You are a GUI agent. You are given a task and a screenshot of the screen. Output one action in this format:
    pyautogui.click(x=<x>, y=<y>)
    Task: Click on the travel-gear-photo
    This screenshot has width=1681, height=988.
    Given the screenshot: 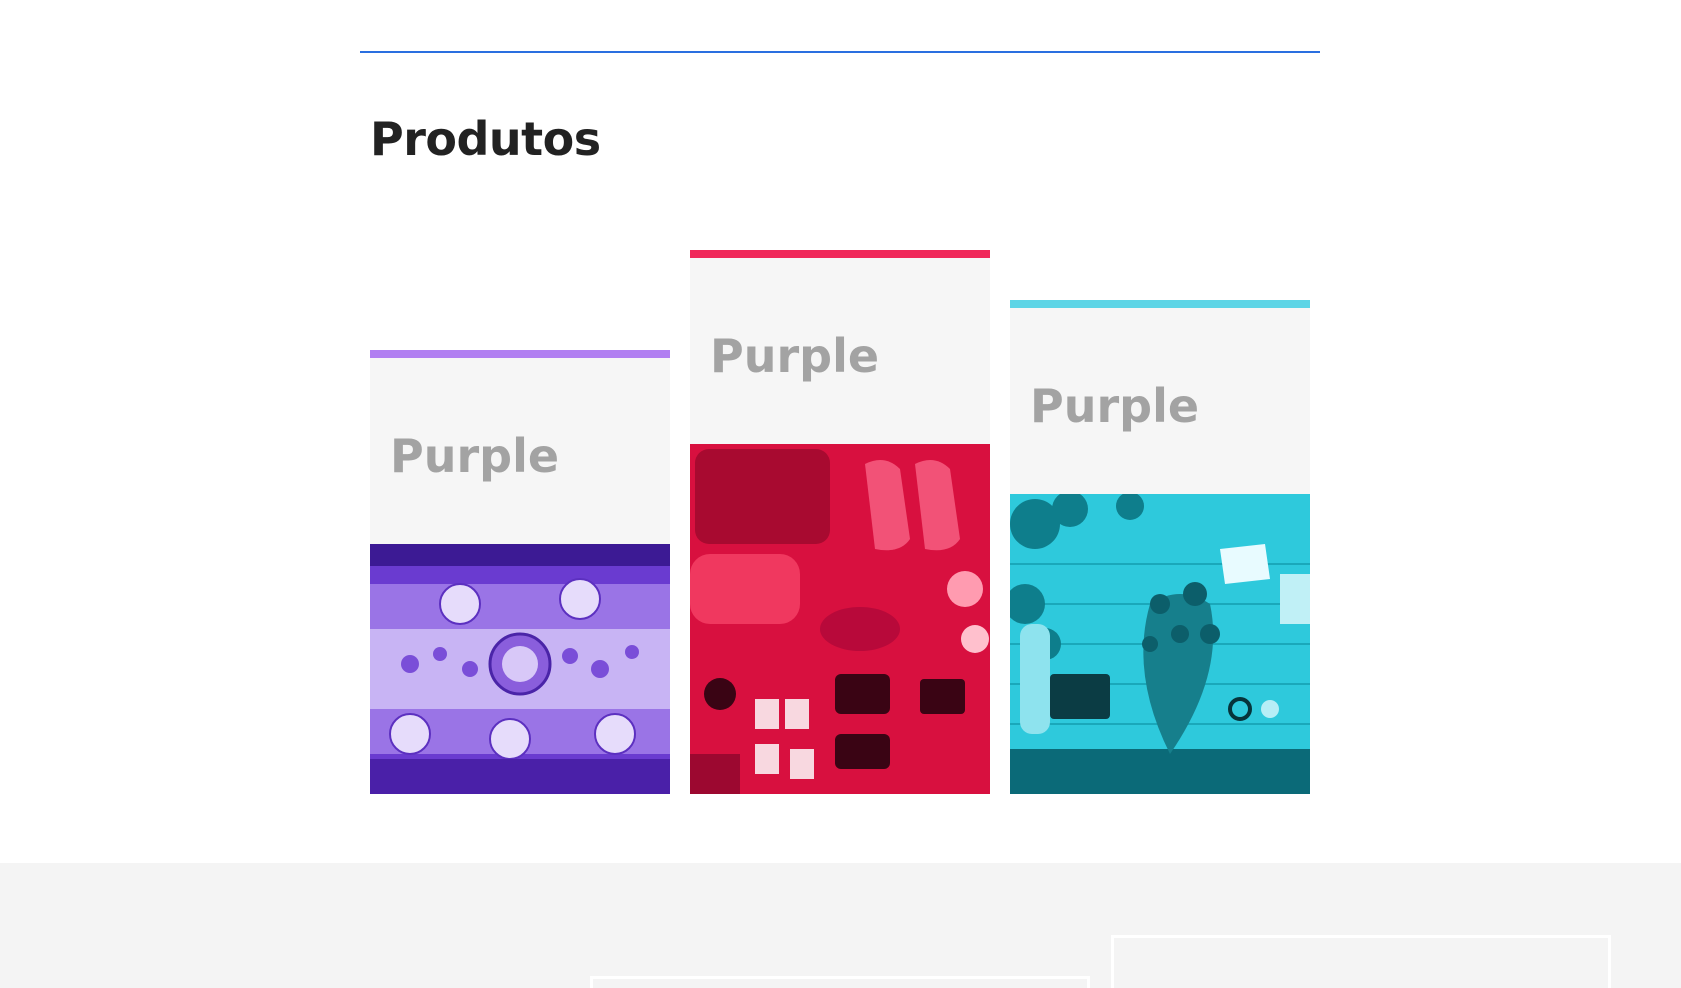 What is the action you would take?
    pyautogui.click(x=840, y=619)
    